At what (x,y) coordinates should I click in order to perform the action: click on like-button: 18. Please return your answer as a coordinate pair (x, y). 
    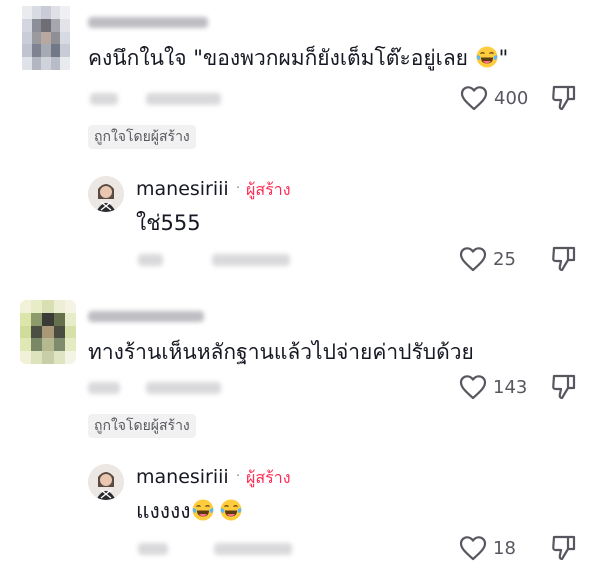
    Looking at the image, I should click on (487, 548).